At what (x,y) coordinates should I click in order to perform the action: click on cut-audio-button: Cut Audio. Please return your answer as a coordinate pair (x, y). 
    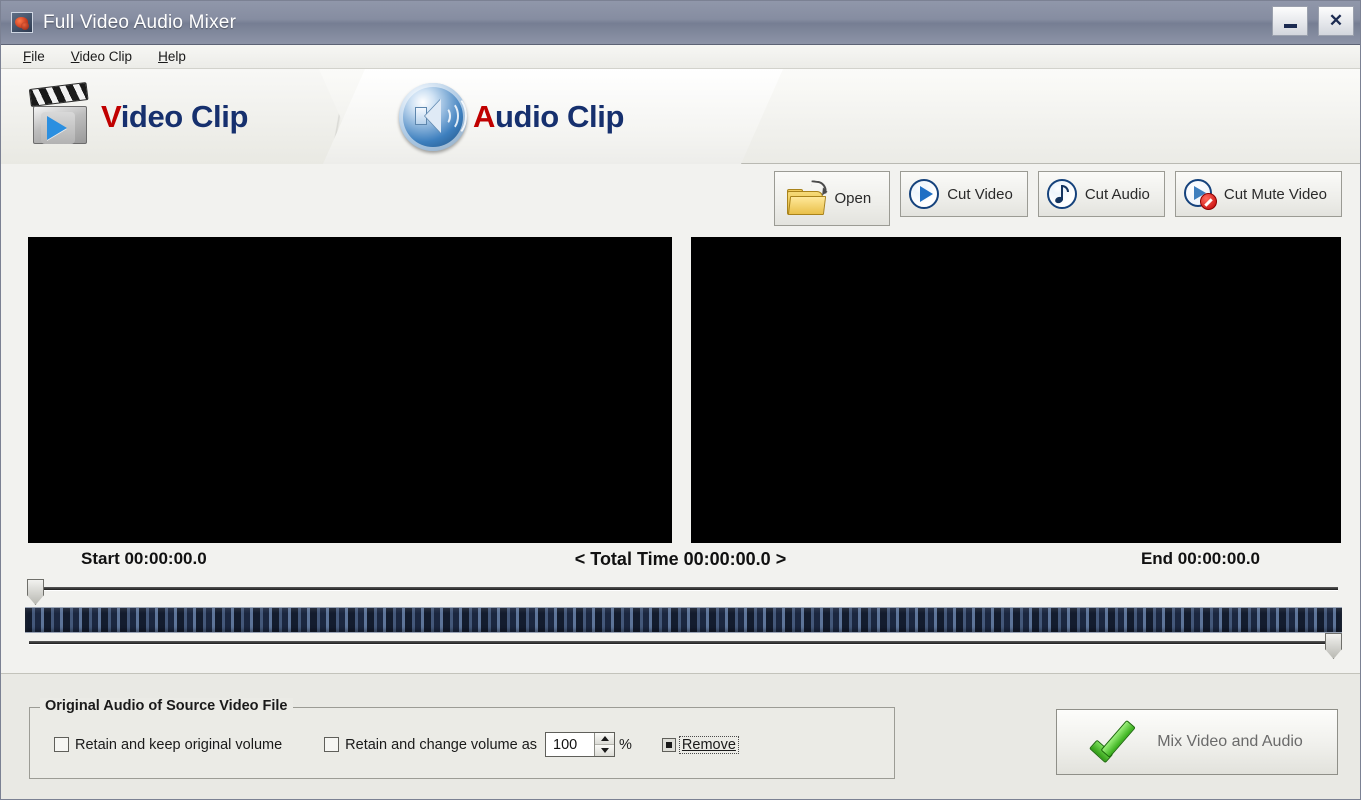
    Looking at the image, I should click on (1101, 194).